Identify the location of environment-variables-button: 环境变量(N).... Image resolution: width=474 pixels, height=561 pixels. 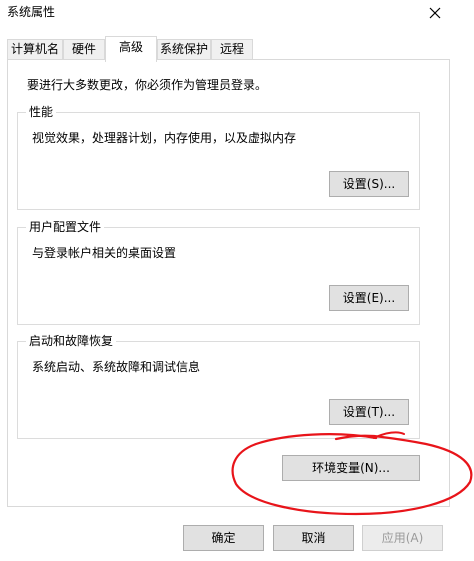
(351, 468).